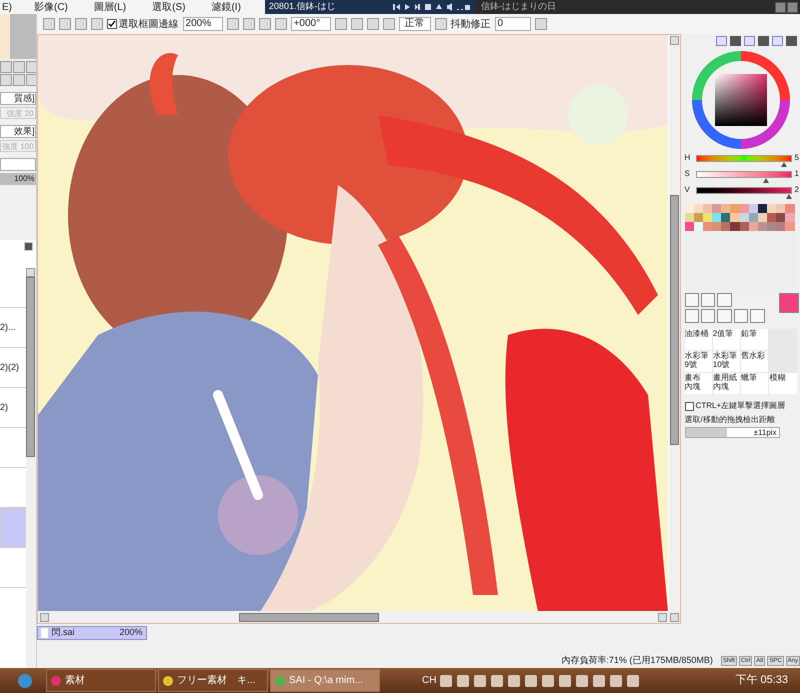 This screenshot has height=693, width=800. I want to click on brush-slot: 蠟筆, so click(754, 383).